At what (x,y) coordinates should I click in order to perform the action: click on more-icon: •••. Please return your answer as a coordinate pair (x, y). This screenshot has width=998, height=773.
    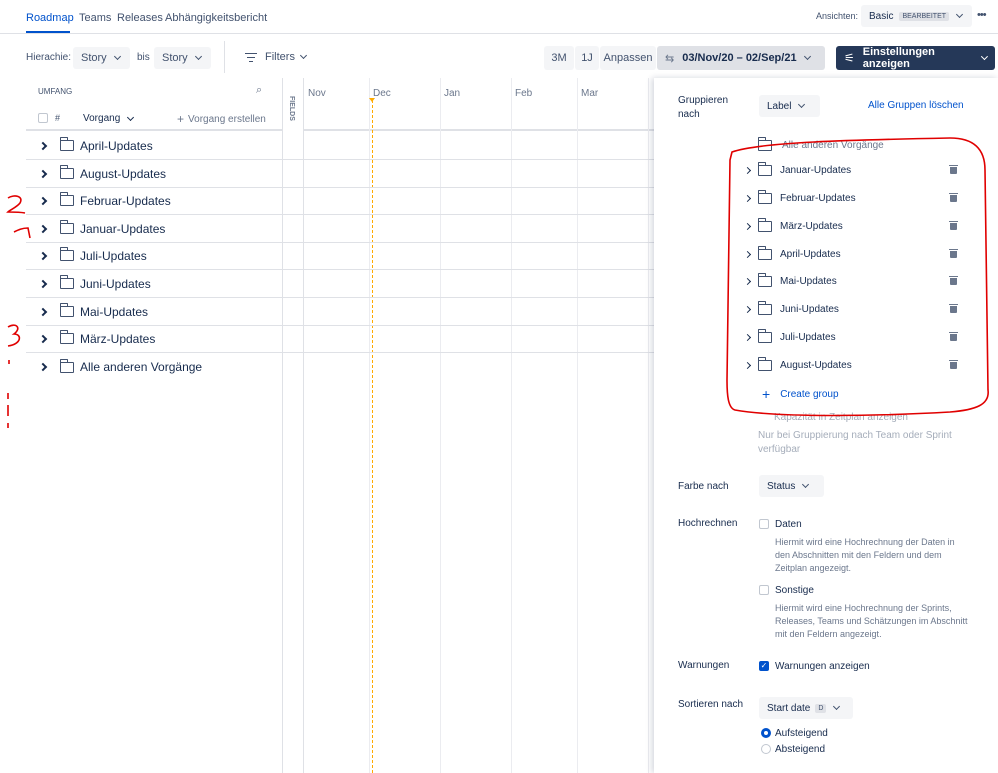
    Looking at the image, I should click on (982, 15).